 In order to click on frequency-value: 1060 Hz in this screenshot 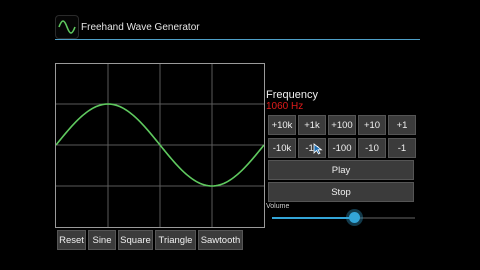, I will do `click(285, 106)`.